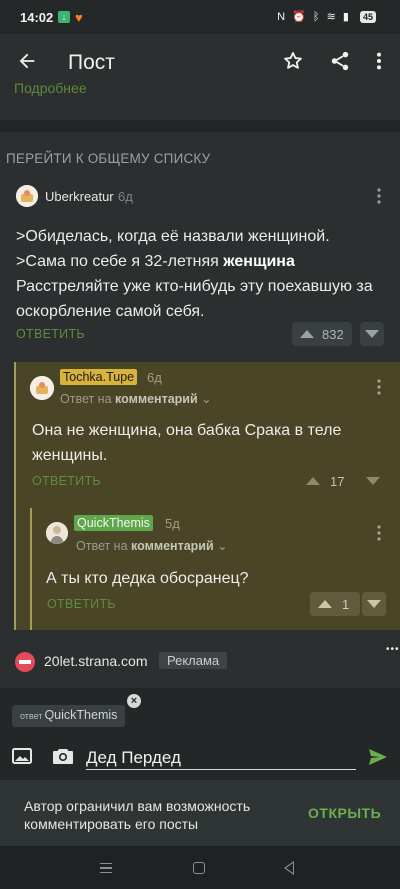 This screenshot has height=889, width=400. Describe the element at coordinates (282, 17) in the screenshot. I see `nfc-icon: N` at that location.